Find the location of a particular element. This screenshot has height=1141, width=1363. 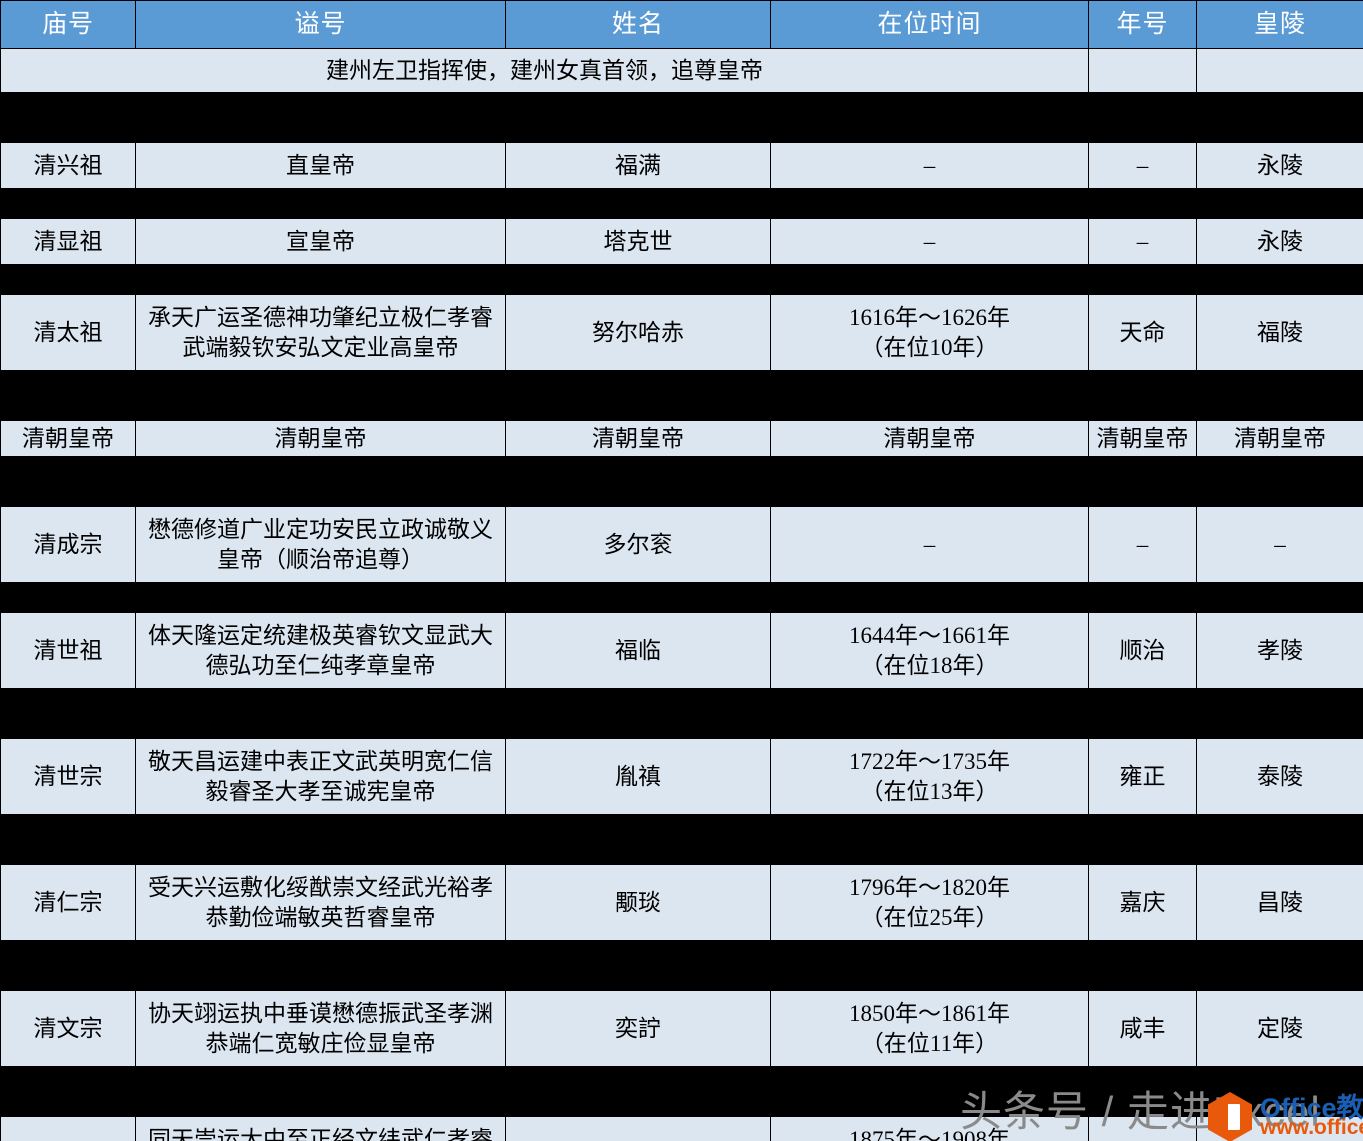

cell-reign-period: 1796年～1820年 （在位25年） is located at coordinates (929, 902).